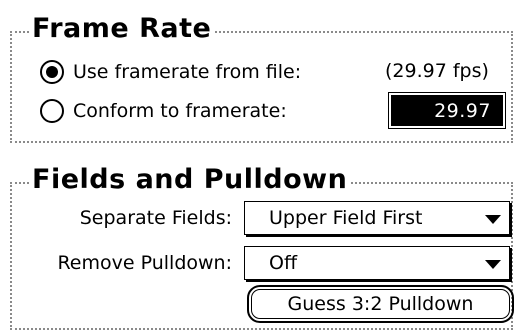 Image resolution: width=515 pixels, height=332 pixels. What do you see at coordinates (155, 218) in the screenshot?
I see `separate-fields-label: Separate Fields:` at bounding box center [155, 218].